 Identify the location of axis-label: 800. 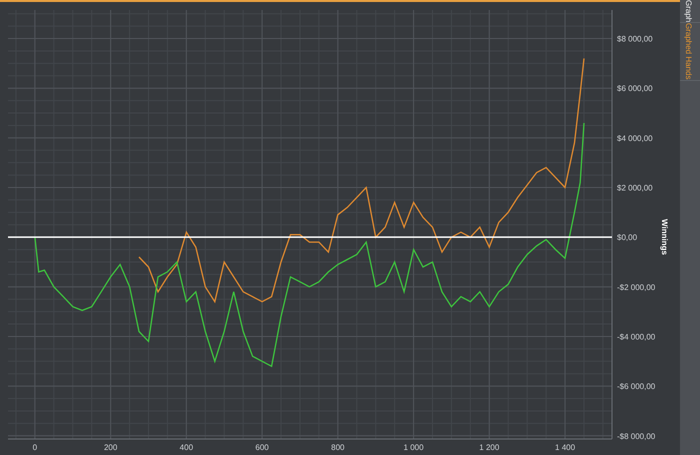
(338, 447).